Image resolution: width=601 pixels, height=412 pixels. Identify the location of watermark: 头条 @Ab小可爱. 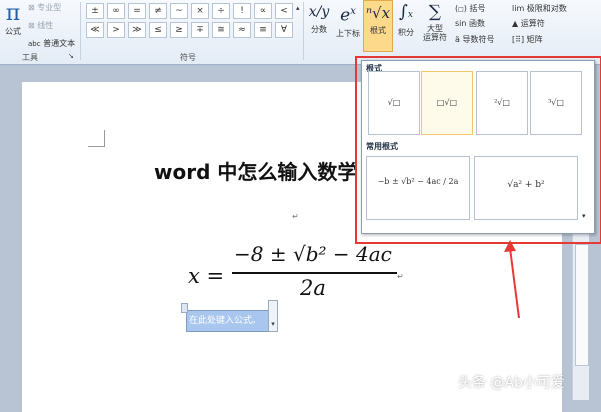
(511, 383).